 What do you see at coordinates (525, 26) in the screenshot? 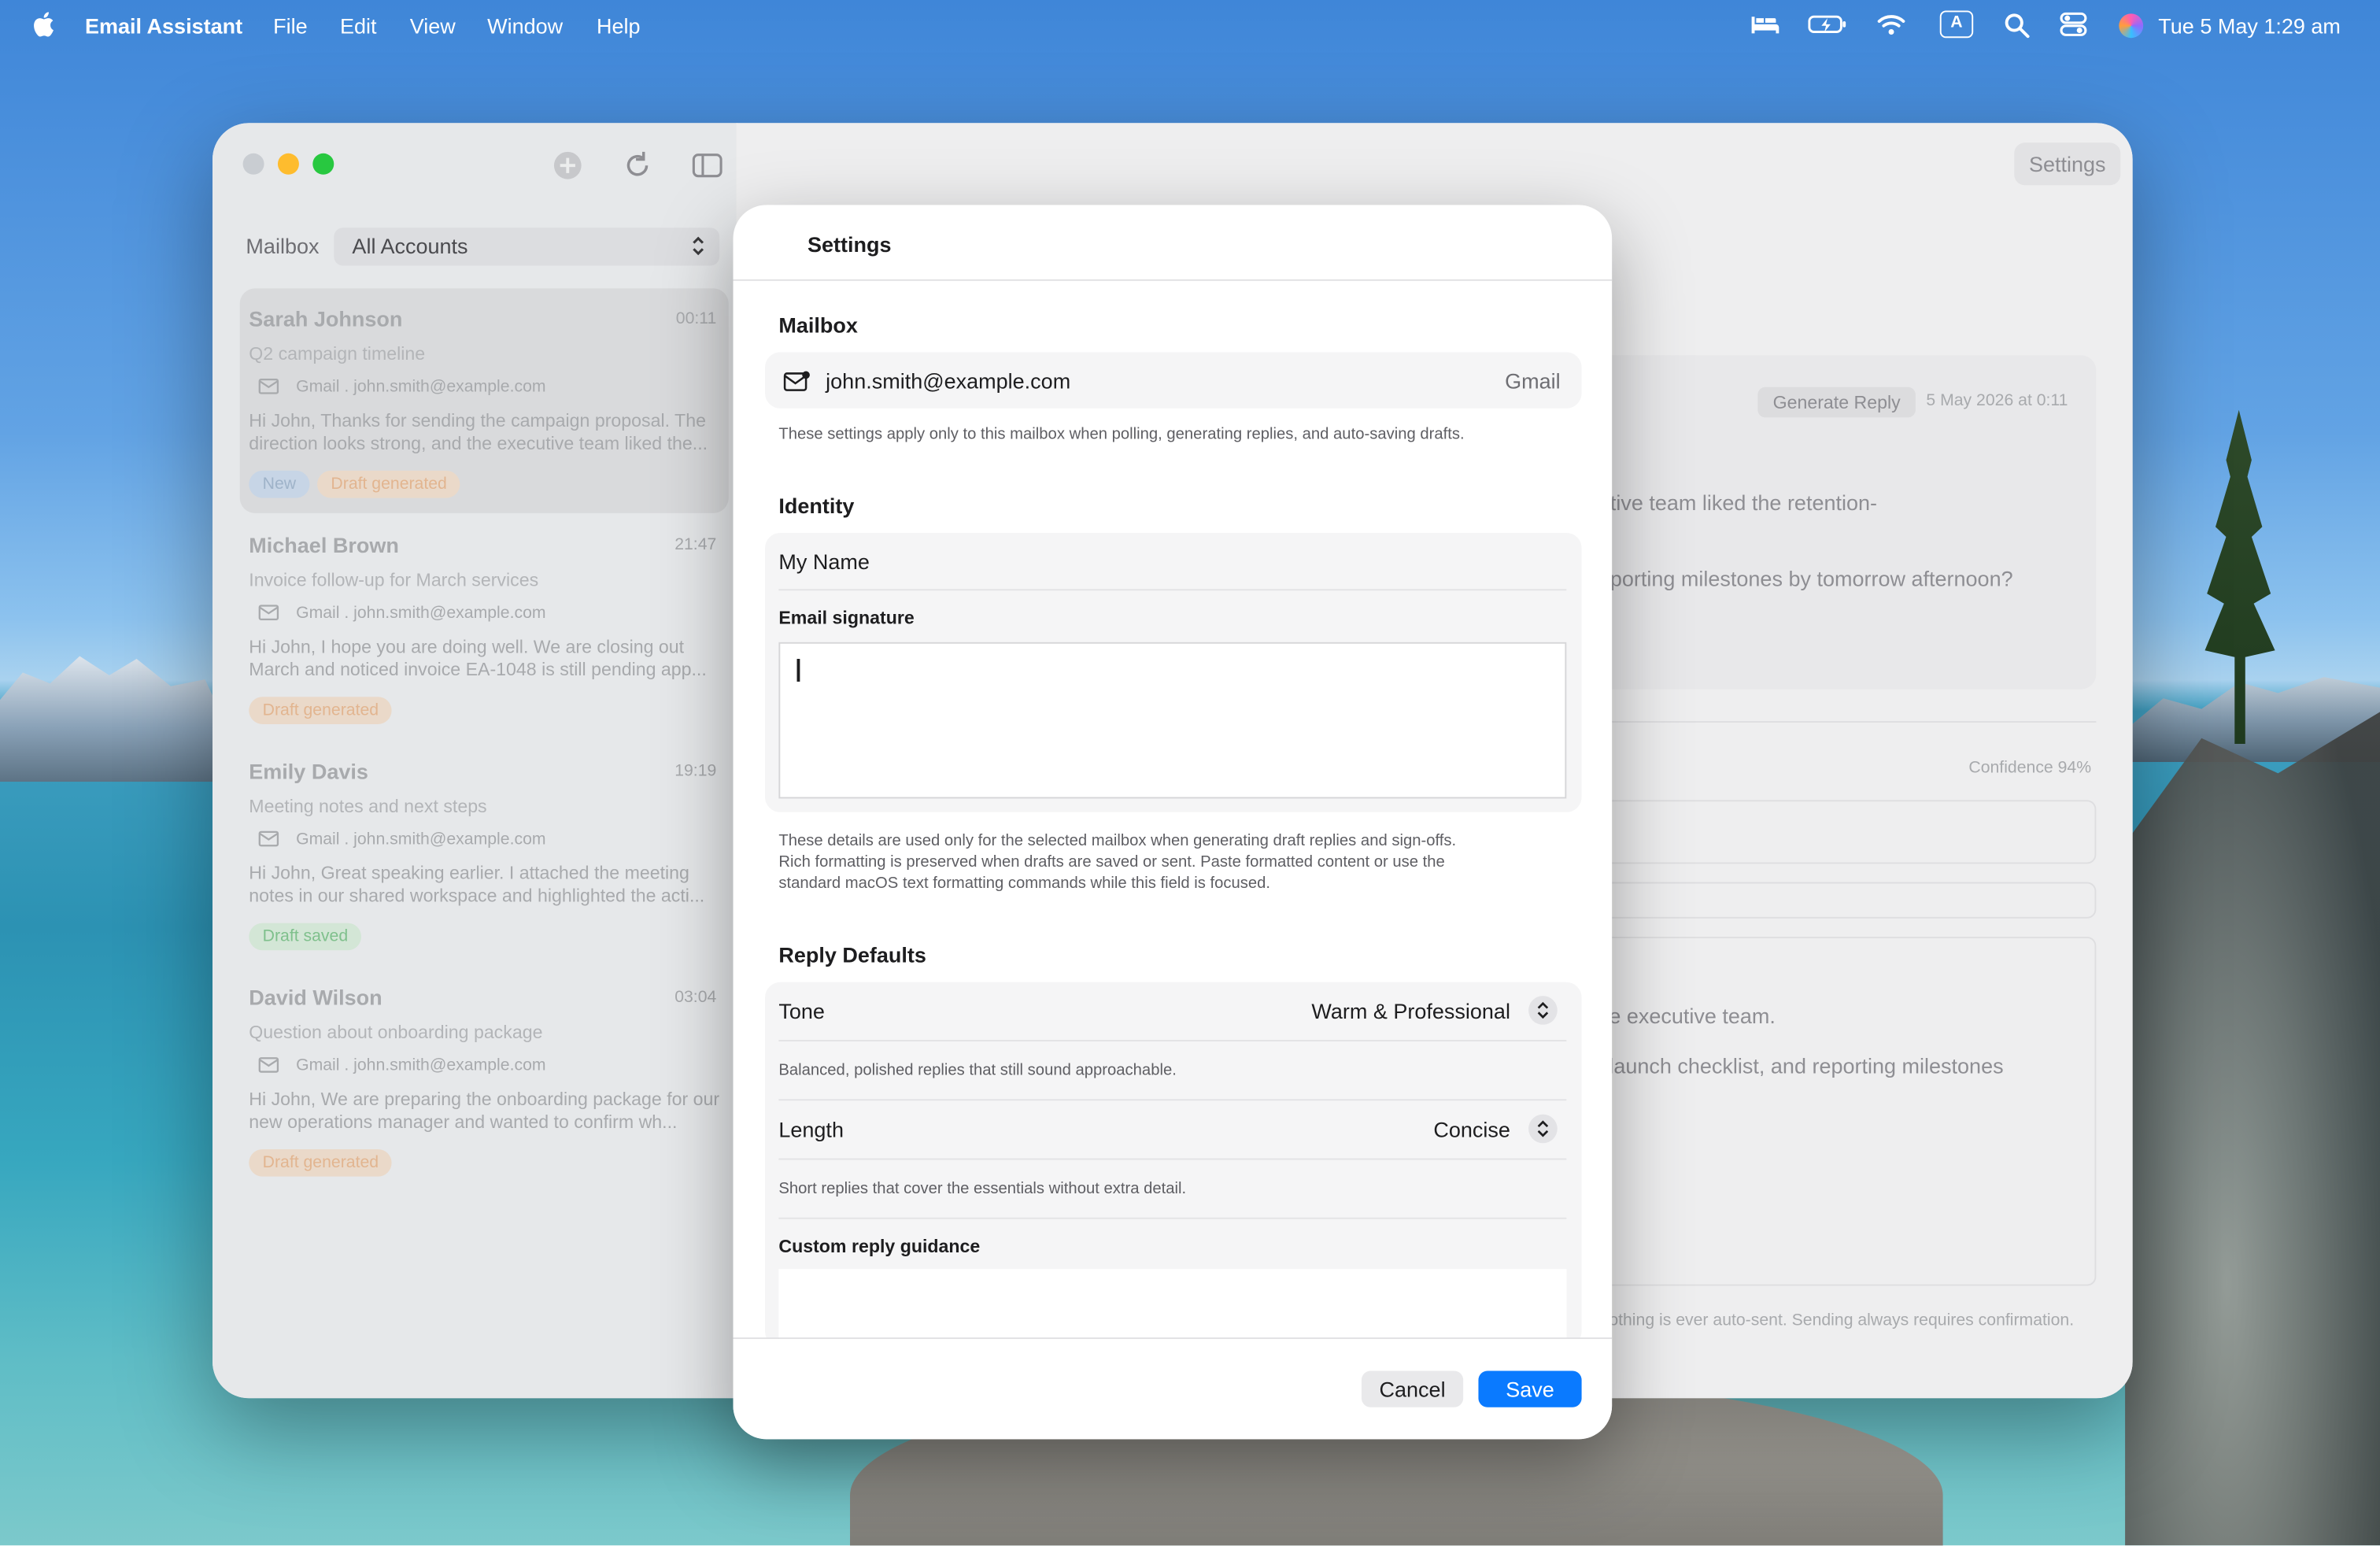
I see `menu-window: Window` at bounding box center [525, 26].